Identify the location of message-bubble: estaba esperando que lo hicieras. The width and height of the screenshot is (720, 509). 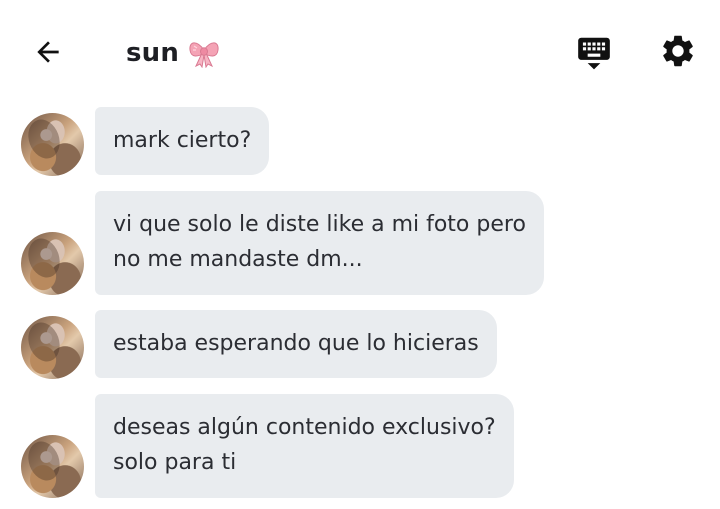
(296, 344).